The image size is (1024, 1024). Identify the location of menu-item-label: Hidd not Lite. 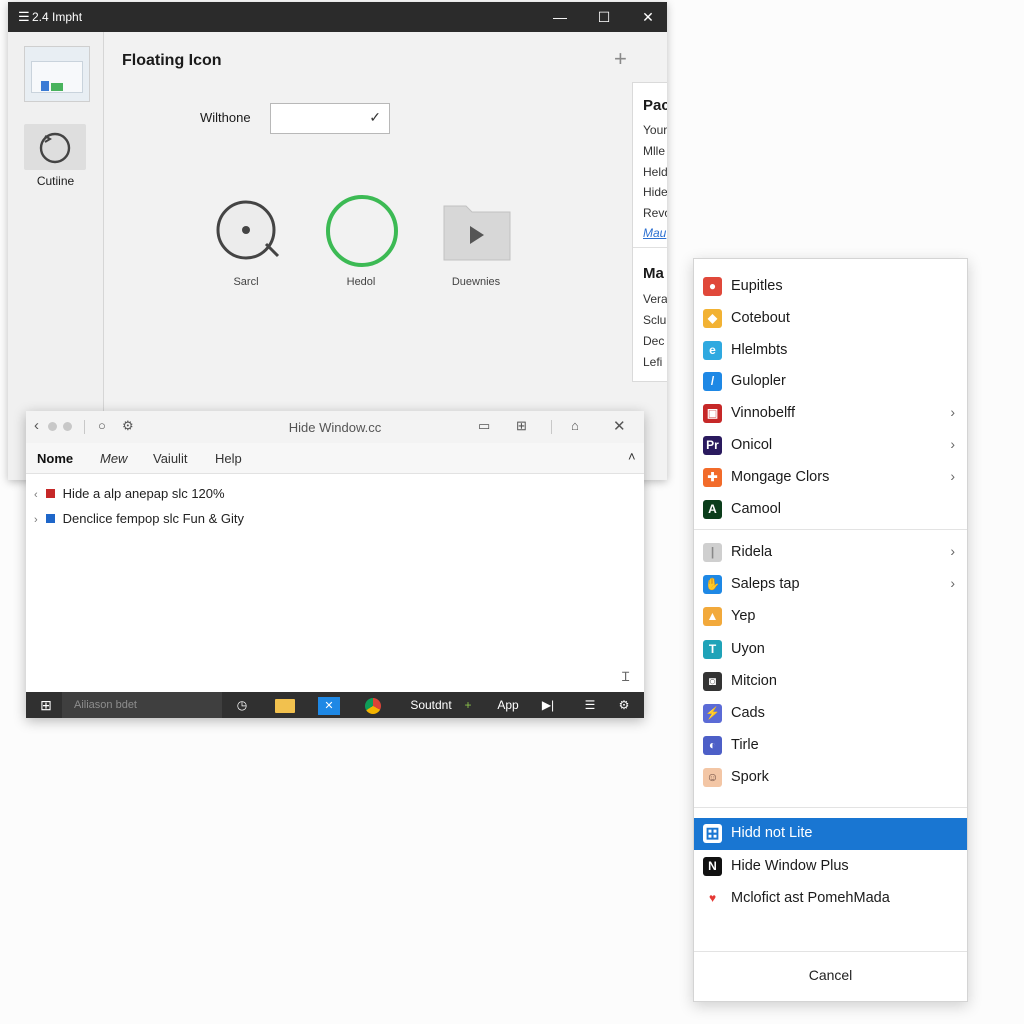
(772, 833).